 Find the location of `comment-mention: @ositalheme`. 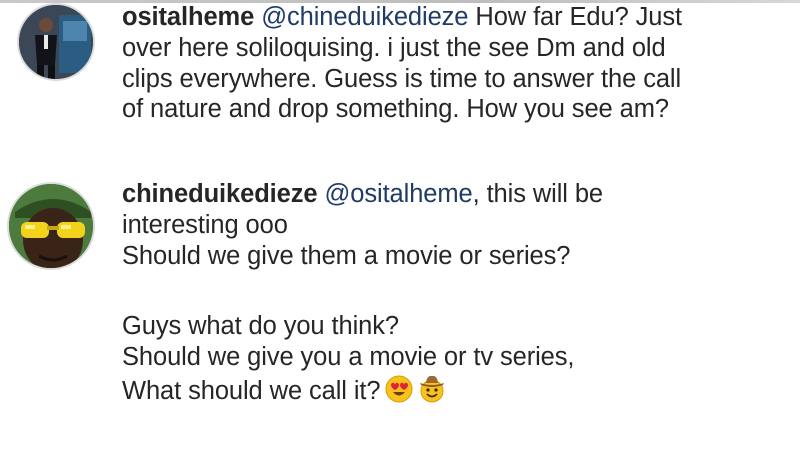

comment-mention: @ositalheme is located at coordinates (398, 194).